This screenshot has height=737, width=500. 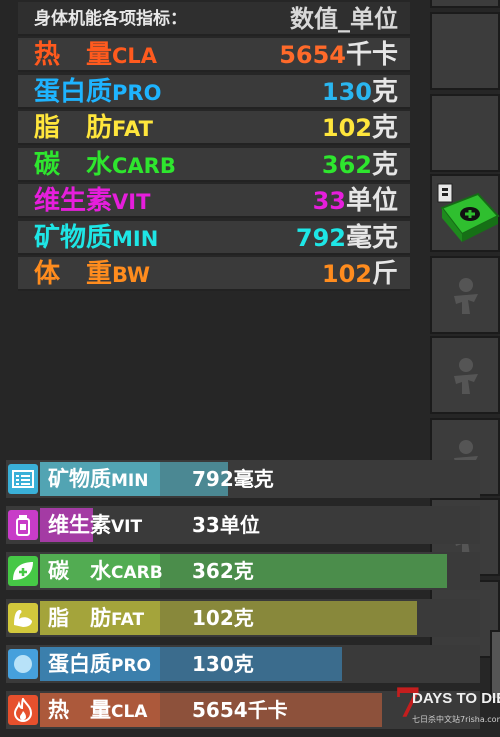 I want to click on stat-number: 5654, so click(x=312, y=55).